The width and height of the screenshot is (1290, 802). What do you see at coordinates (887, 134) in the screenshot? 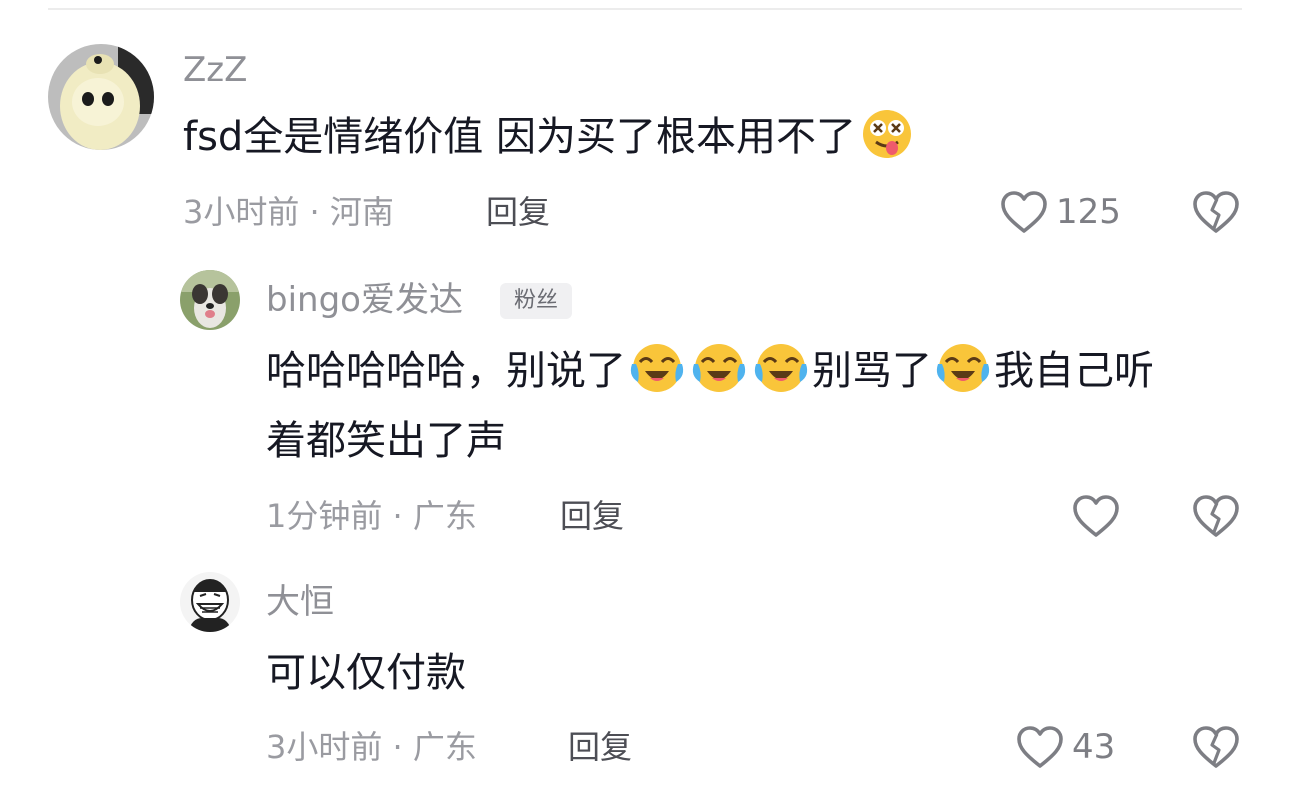
I see `drooling-dizzy-face-emoji` at bounding box center [887, 134].